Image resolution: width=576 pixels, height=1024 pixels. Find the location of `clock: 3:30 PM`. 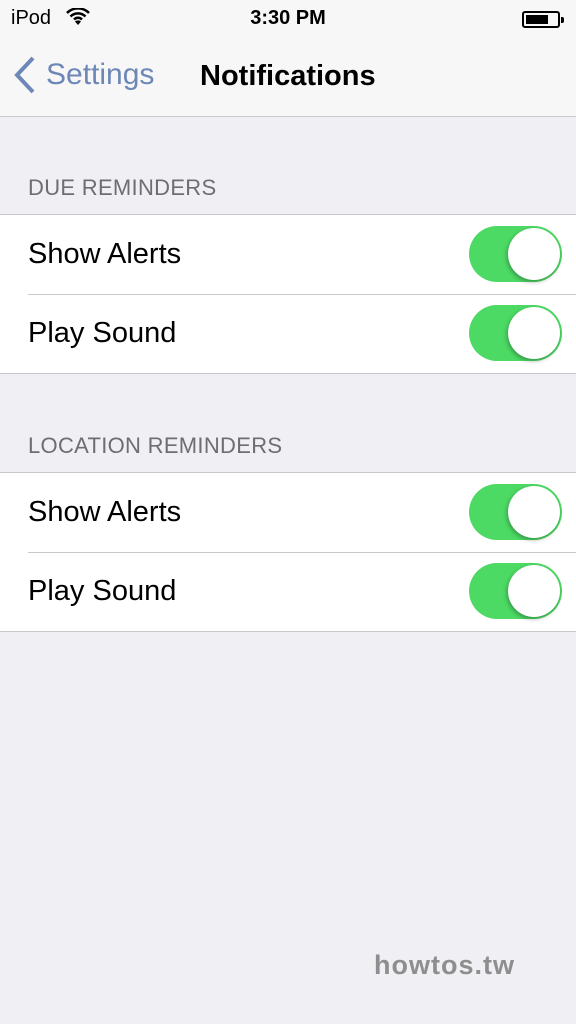

clock: 3:30 PM is located at coordinates (288, 18).